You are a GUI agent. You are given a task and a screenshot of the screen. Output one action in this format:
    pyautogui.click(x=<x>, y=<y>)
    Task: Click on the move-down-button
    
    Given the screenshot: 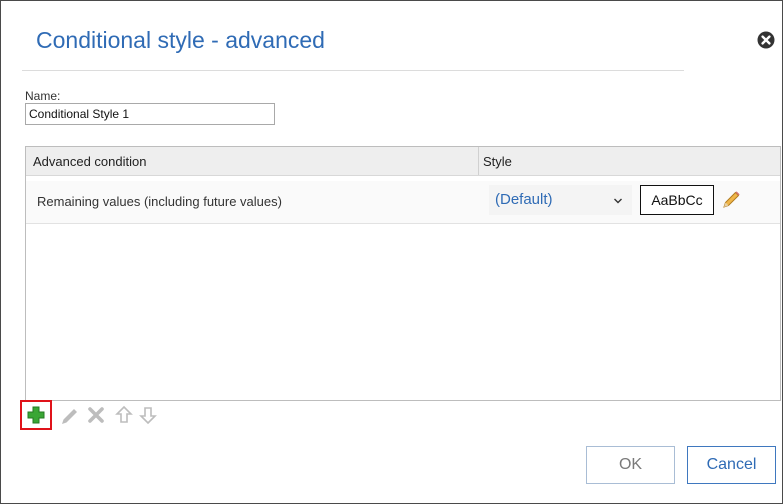 What is the action you would take?
    pyautogui.click(x=151, y=415)
    